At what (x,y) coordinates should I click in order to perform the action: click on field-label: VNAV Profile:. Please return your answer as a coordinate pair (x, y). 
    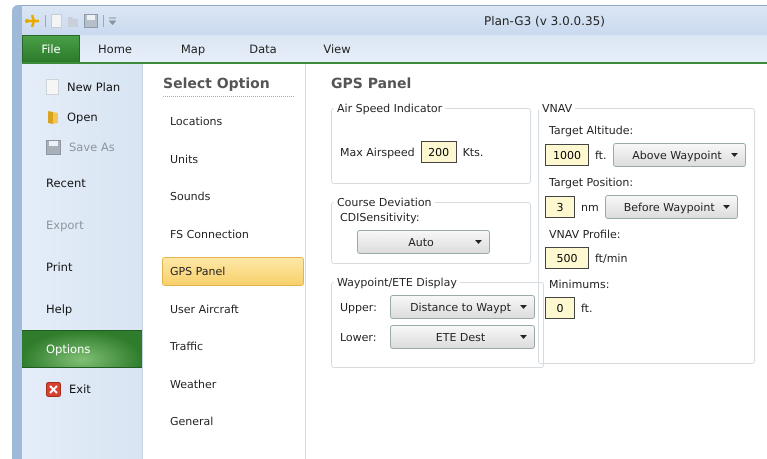
    Looking at the image, I should click on (585, 234).